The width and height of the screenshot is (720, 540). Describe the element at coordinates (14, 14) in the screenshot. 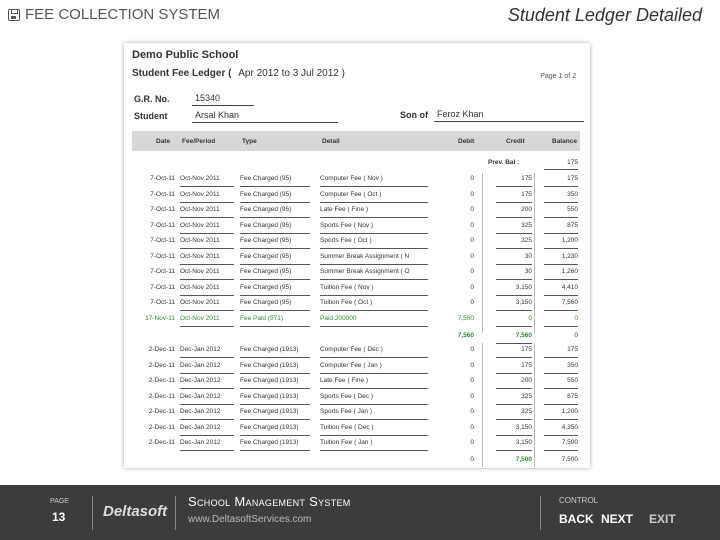

I see `floppy-disk-icon` at that location.